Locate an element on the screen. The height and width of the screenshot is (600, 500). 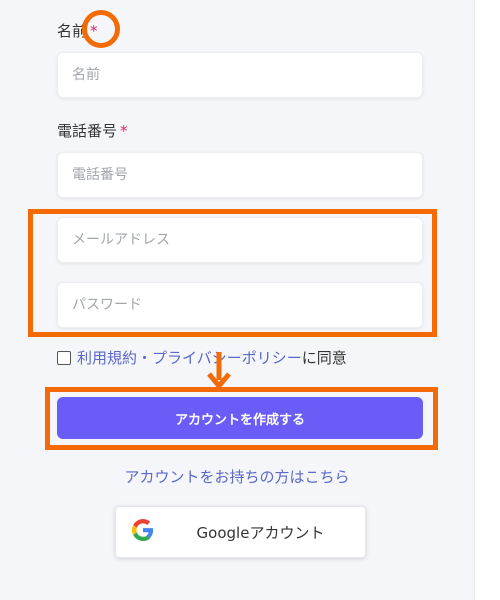
terms-link: 利用規約・プライバシーポリシー is located at coordinates (189, 357).